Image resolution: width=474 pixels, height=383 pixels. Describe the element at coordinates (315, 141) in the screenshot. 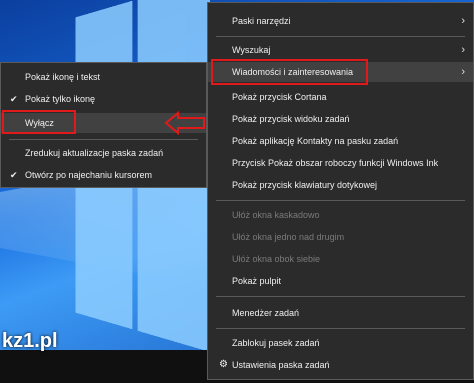

I see `menu-item-label: Pokaż aplikację Kontakty na pasku zadań` at that location.